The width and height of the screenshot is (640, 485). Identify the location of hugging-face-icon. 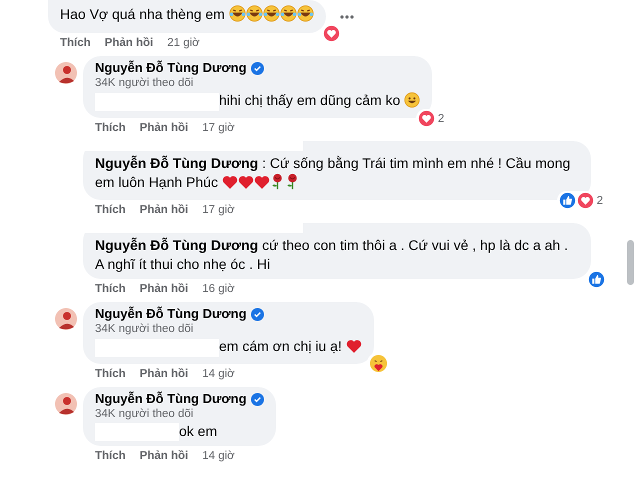
(378, 363).